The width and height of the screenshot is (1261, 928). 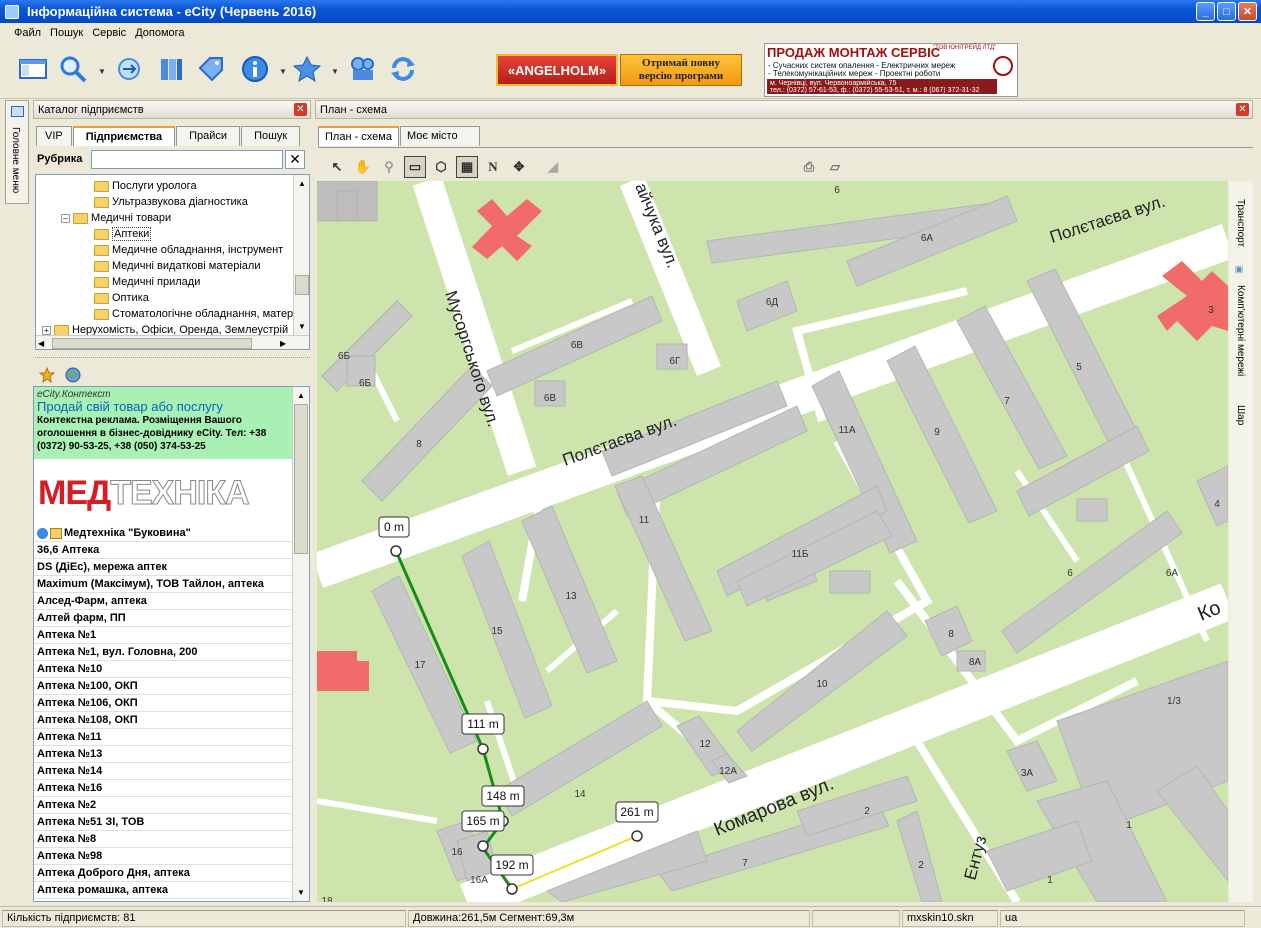 What do you see at coordinates (163, 618) in the screenshot?
I see `list-item: Алтей фарм, ПП` at bounding box center [163, 618].